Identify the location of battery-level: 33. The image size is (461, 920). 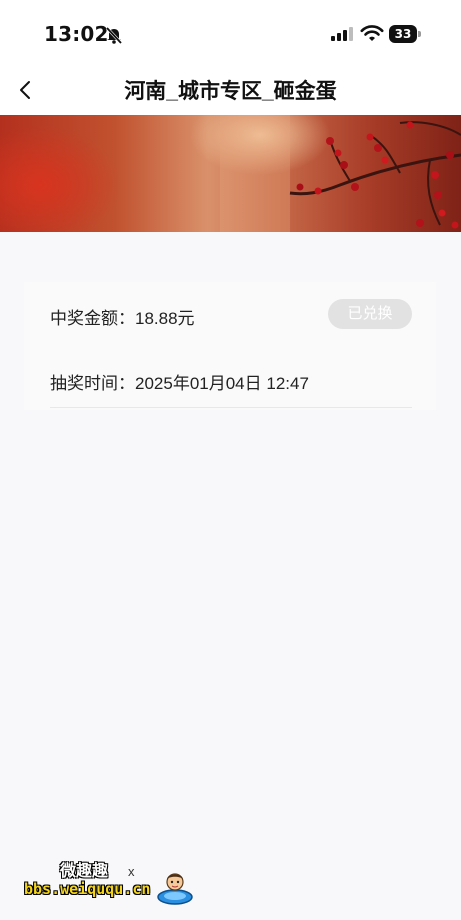
(403, 34).